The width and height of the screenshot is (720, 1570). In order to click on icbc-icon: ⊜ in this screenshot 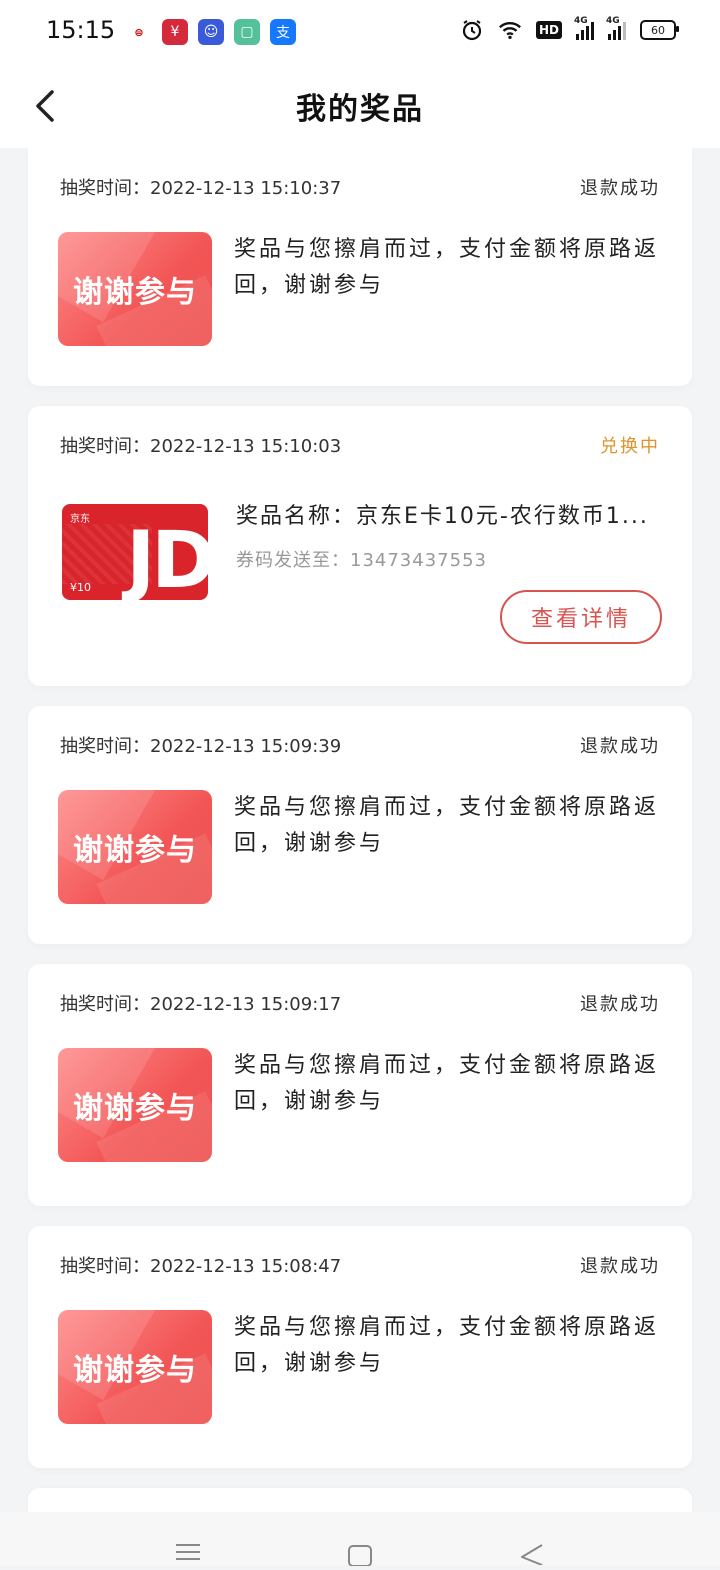, I will do `click(139, 32)`.